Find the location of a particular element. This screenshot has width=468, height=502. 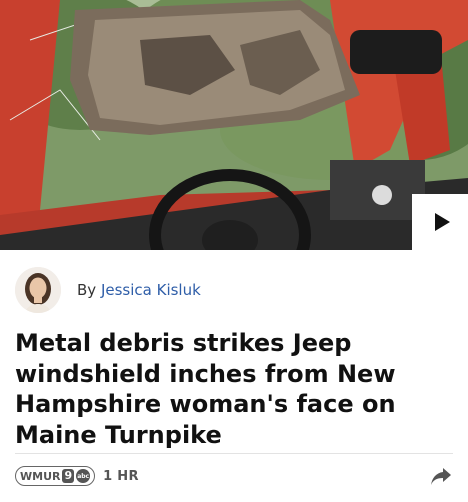

byline-prefix: By is located at coordinates (87, 290).